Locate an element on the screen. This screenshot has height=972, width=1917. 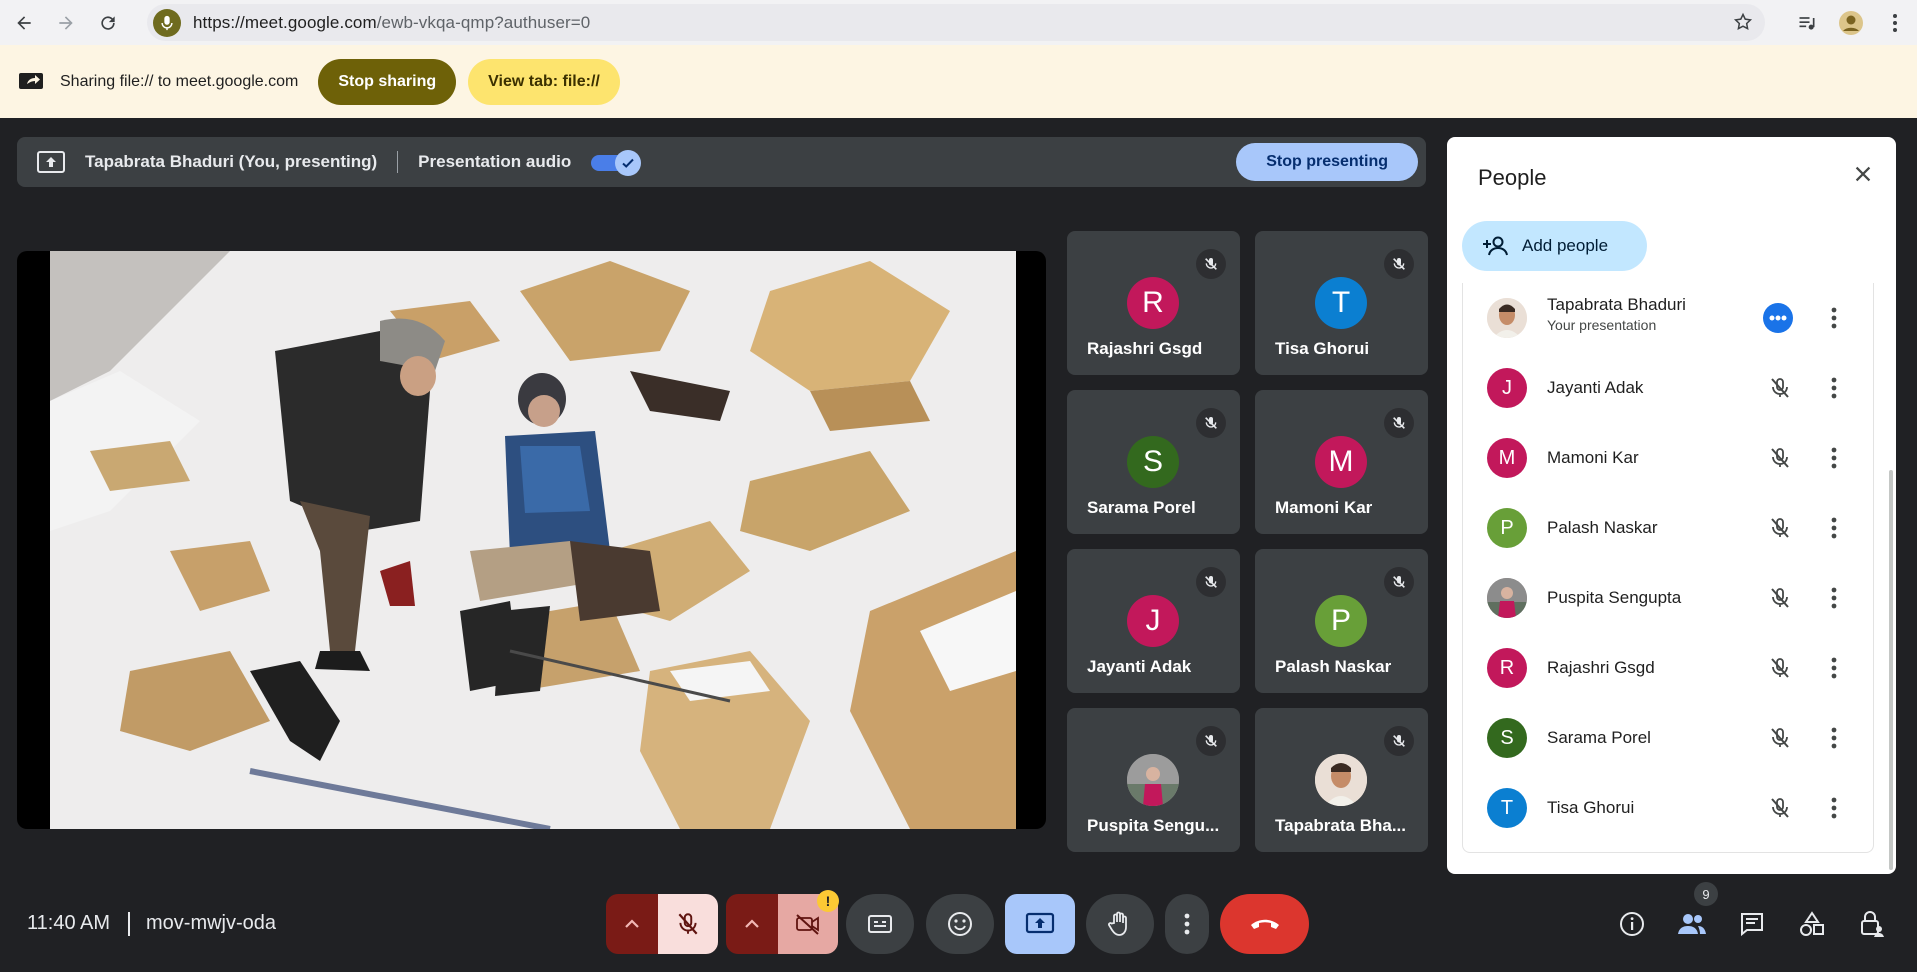
audio-options-button is located at coordinates (632, 924).